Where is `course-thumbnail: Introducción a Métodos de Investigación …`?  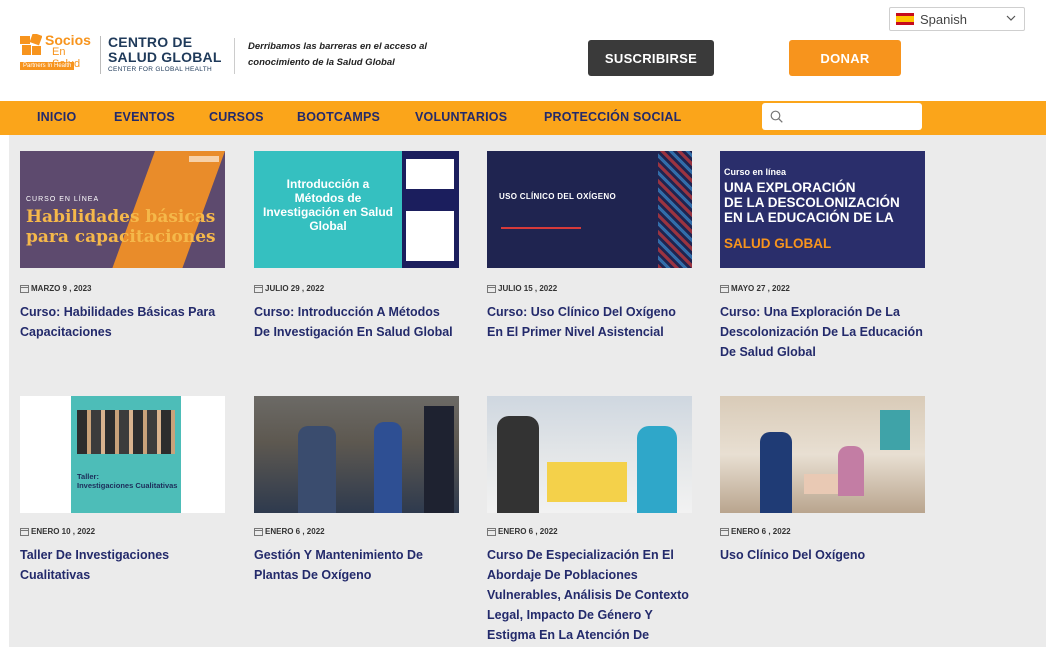 course-thumbnail: Introducción a Métodos de Investigación … is located at coordinates (356, 209).